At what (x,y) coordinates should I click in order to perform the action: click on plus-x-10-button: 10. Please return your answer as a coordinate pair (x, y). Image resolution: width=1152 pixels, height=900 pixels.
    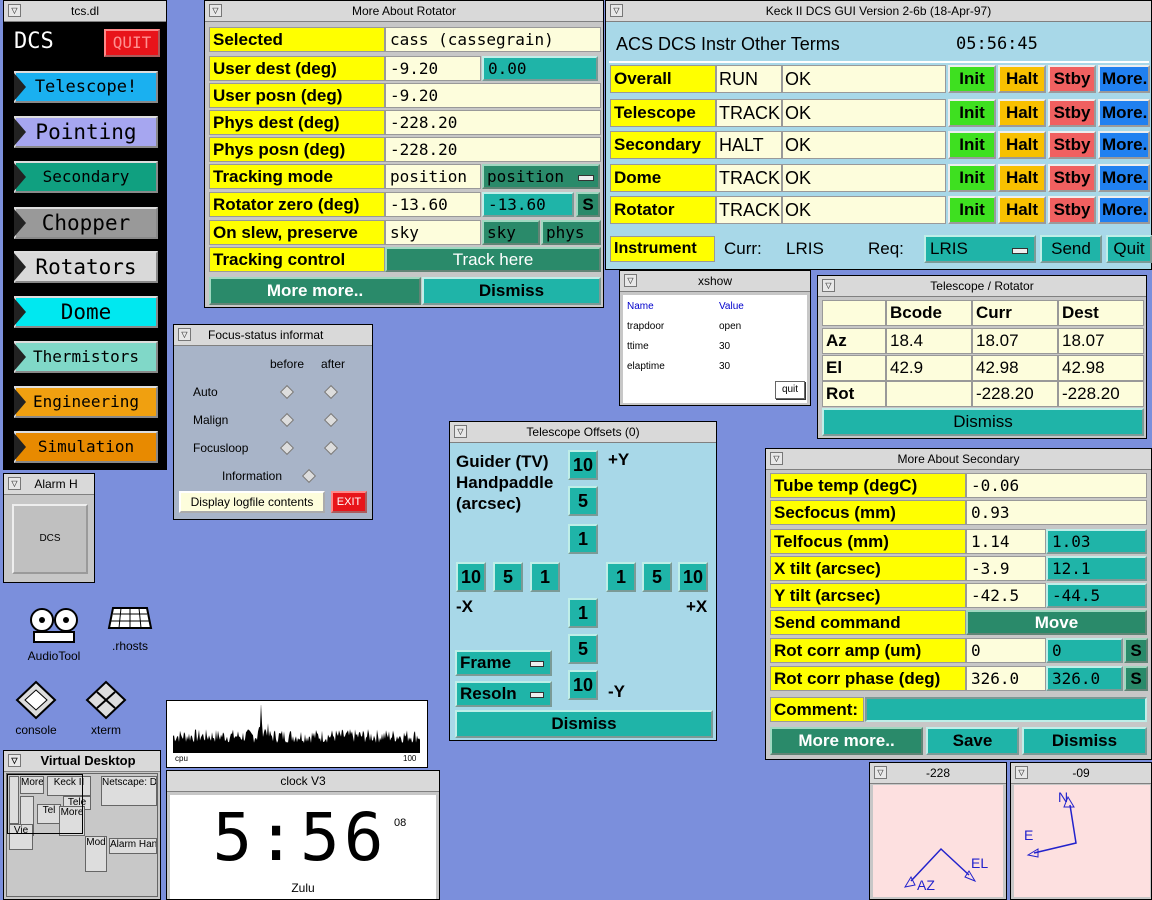
    Looking at the image, I should click on (693, 577).